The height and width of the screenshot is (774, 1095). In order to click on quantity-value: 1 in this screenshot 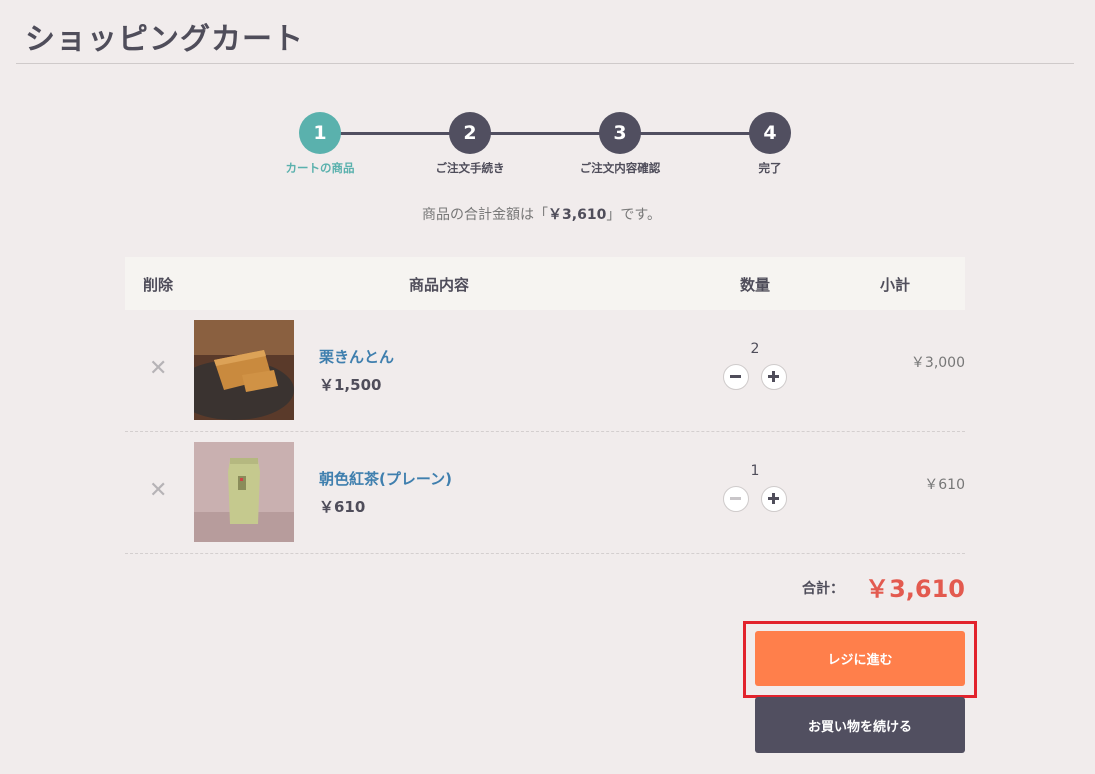, I will do `click(755, 471)`.